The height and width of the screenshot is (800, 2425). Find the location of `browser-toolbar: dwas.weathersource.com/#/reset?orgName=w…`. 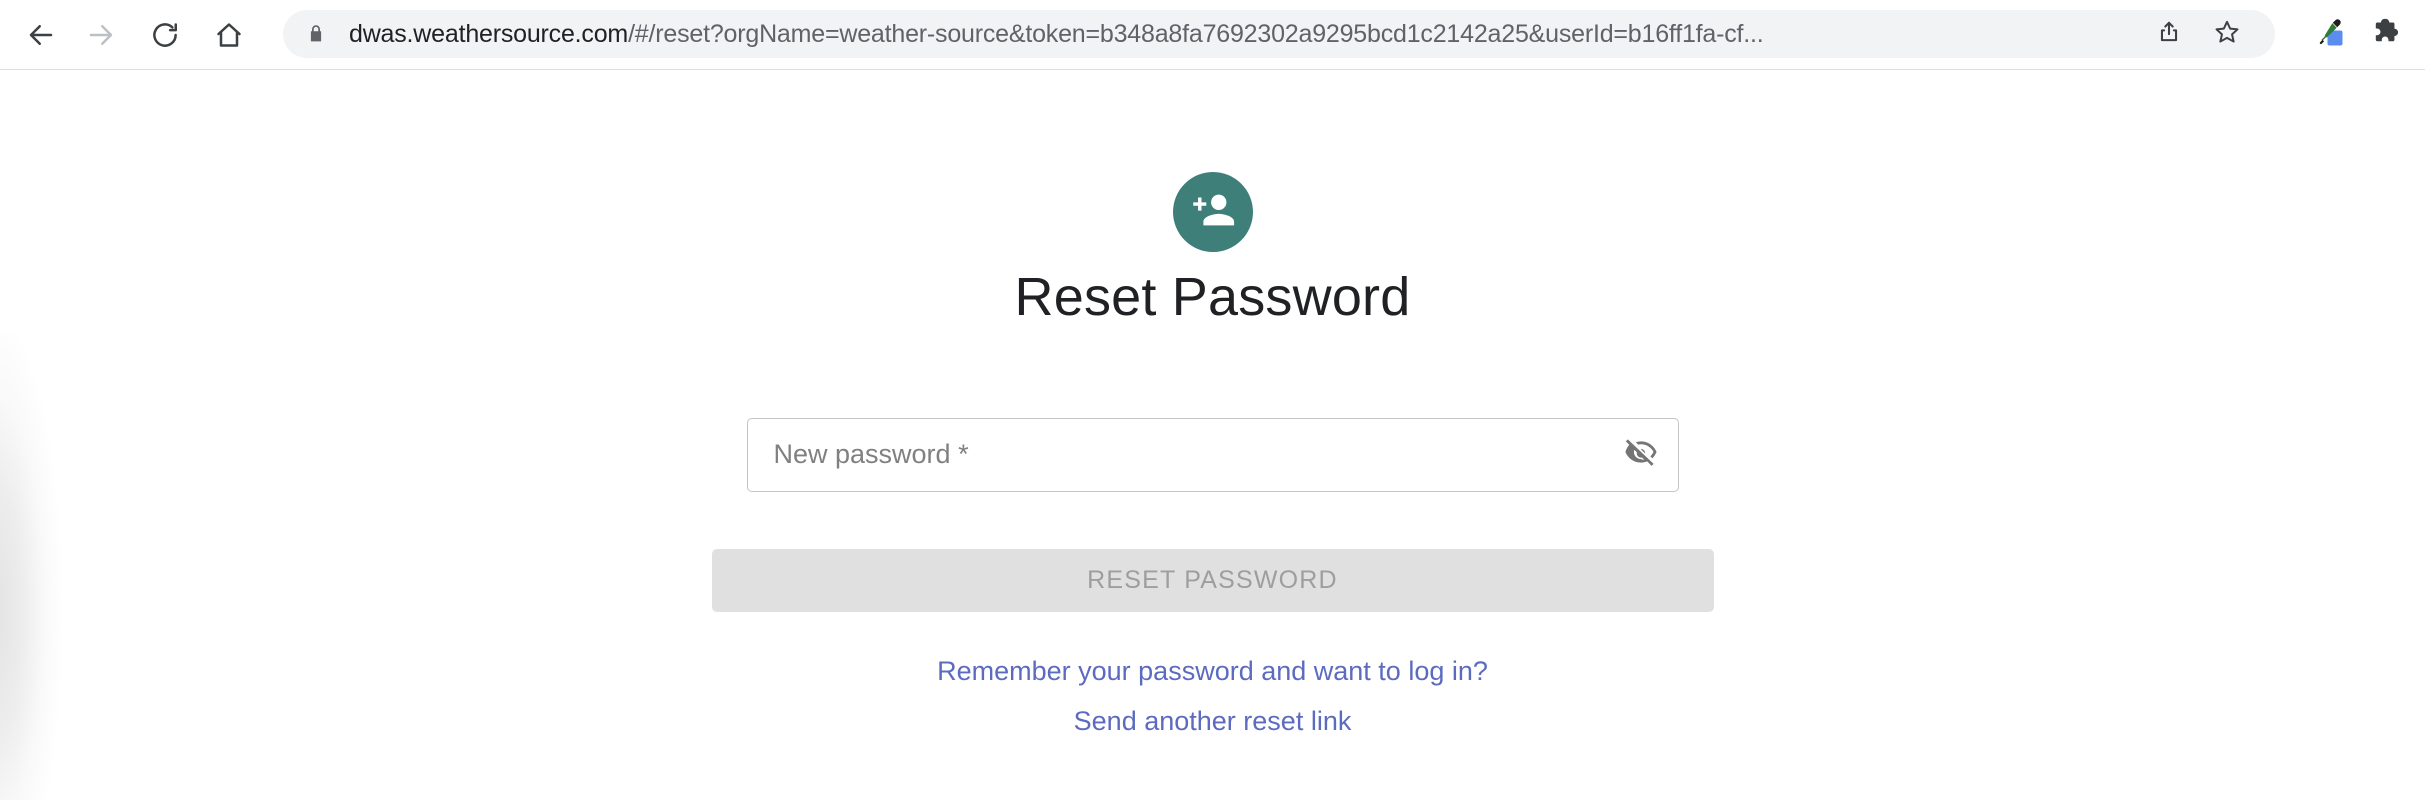

browser-toolbar: dwas.weathersource.com/#/reset?orgName=w… is located at coordinates (1212, 35).